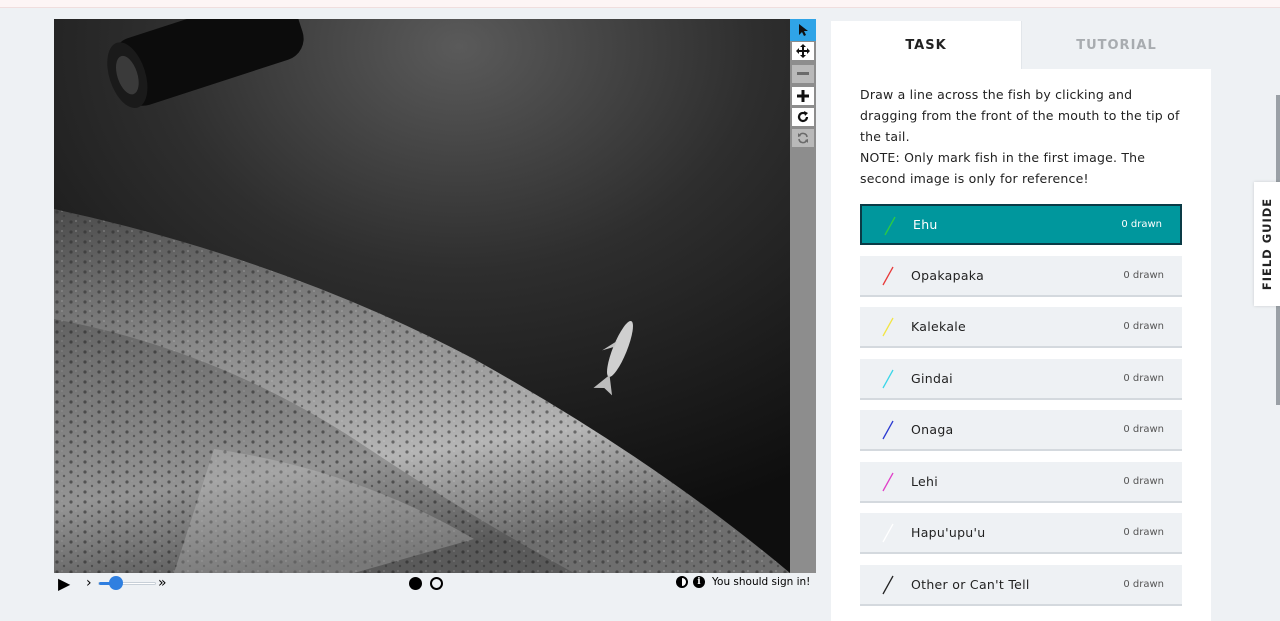 The width and height of the screenshot is (1280, 621). Describe the element at coordinates (1116, 45) in the screenshot. I see `tab-tutorial: TUTORIAL` at that location.